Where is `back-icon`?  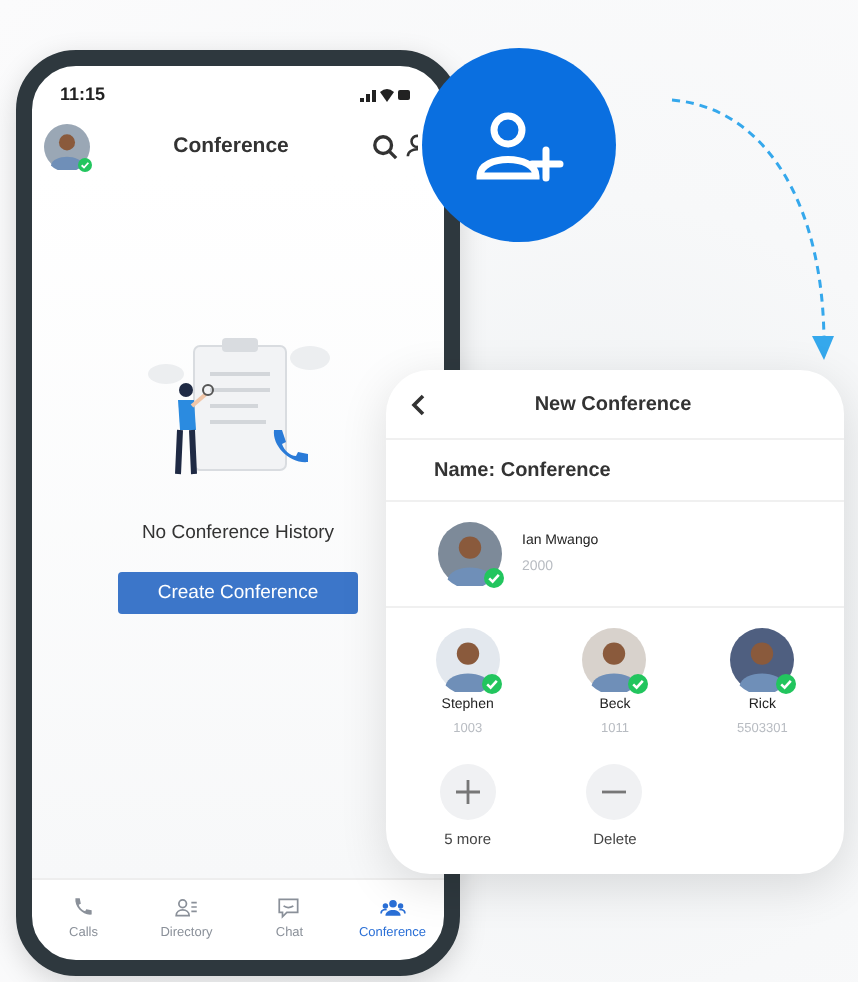
back-icon is located at coordinates (418, 404).